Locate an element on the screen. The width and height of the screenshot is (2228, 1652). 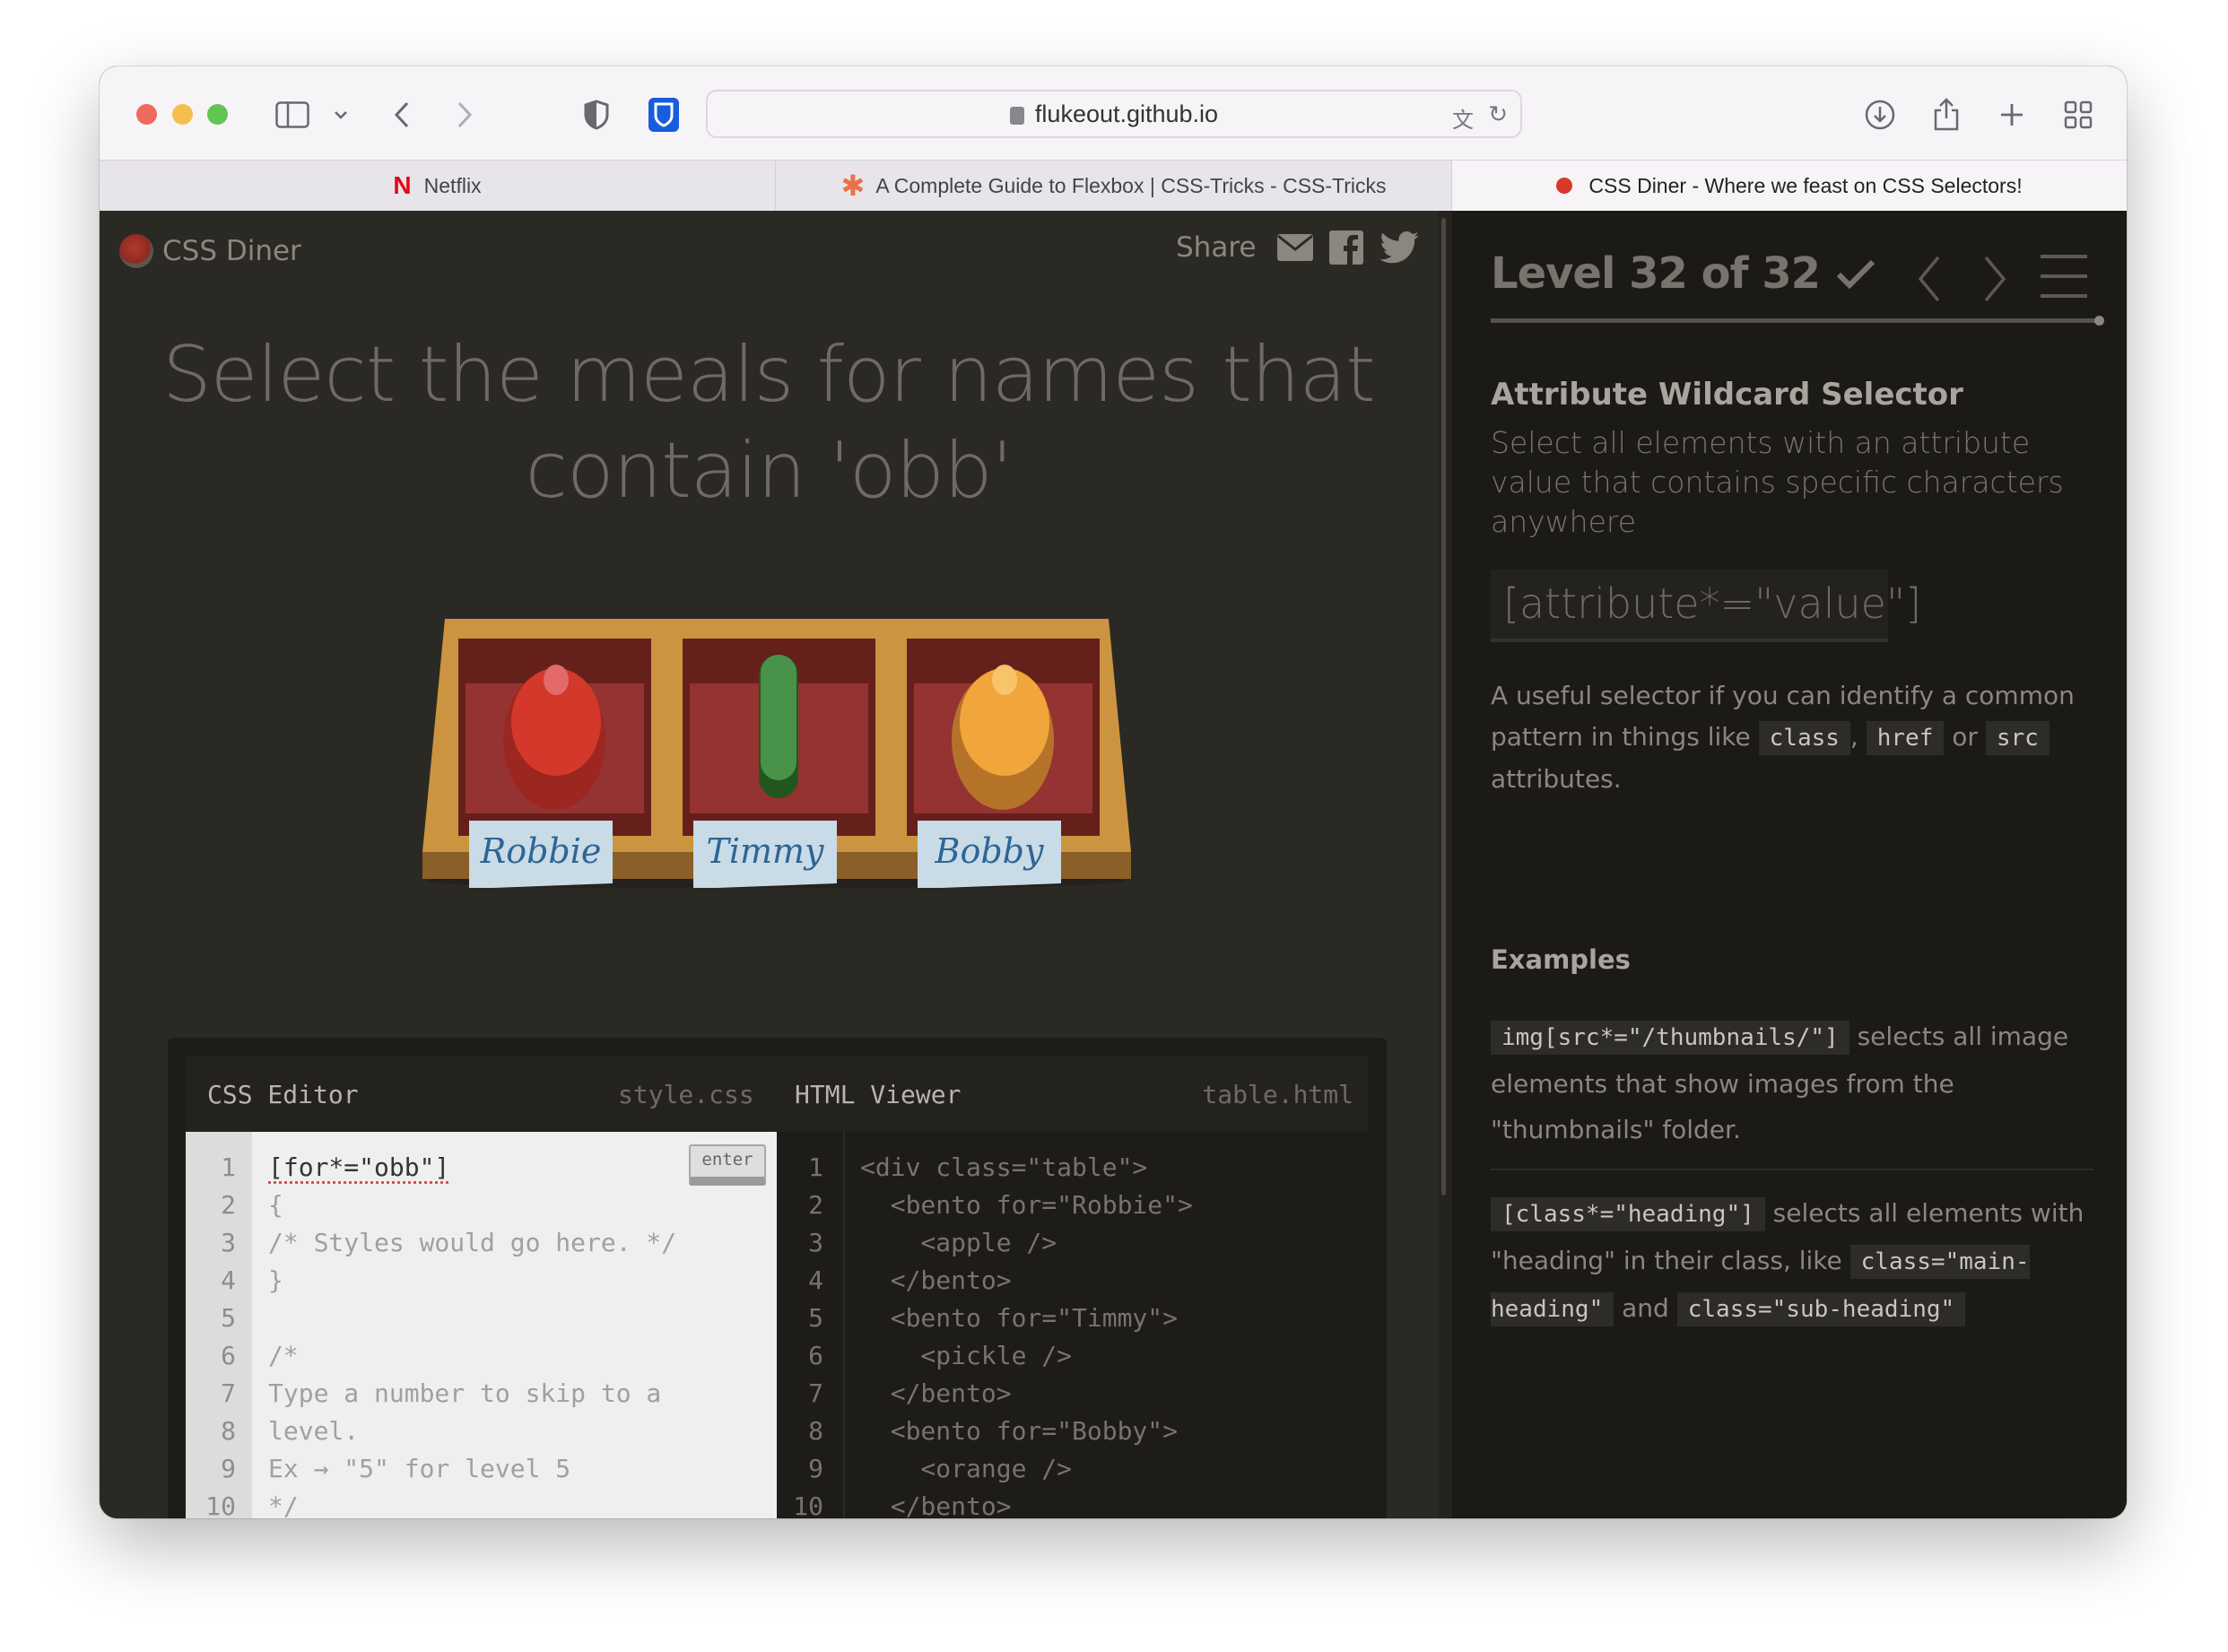
examples-title: Examples is located at coordinates (1561, 959).